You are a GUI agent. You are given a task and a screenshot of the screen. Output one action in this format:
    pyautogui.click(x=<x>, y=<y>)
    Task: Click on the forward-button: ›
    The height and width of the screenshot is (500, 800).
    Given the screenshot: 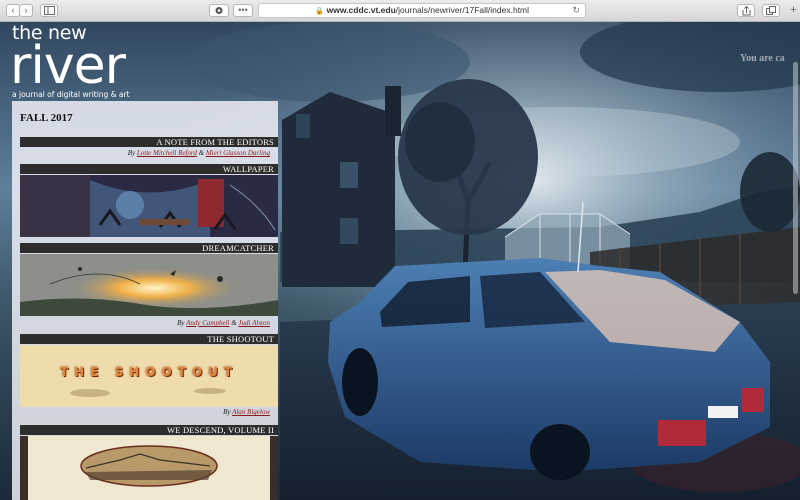 What is the action you would take?
    pyautogui.click(x=26, y=10)
    